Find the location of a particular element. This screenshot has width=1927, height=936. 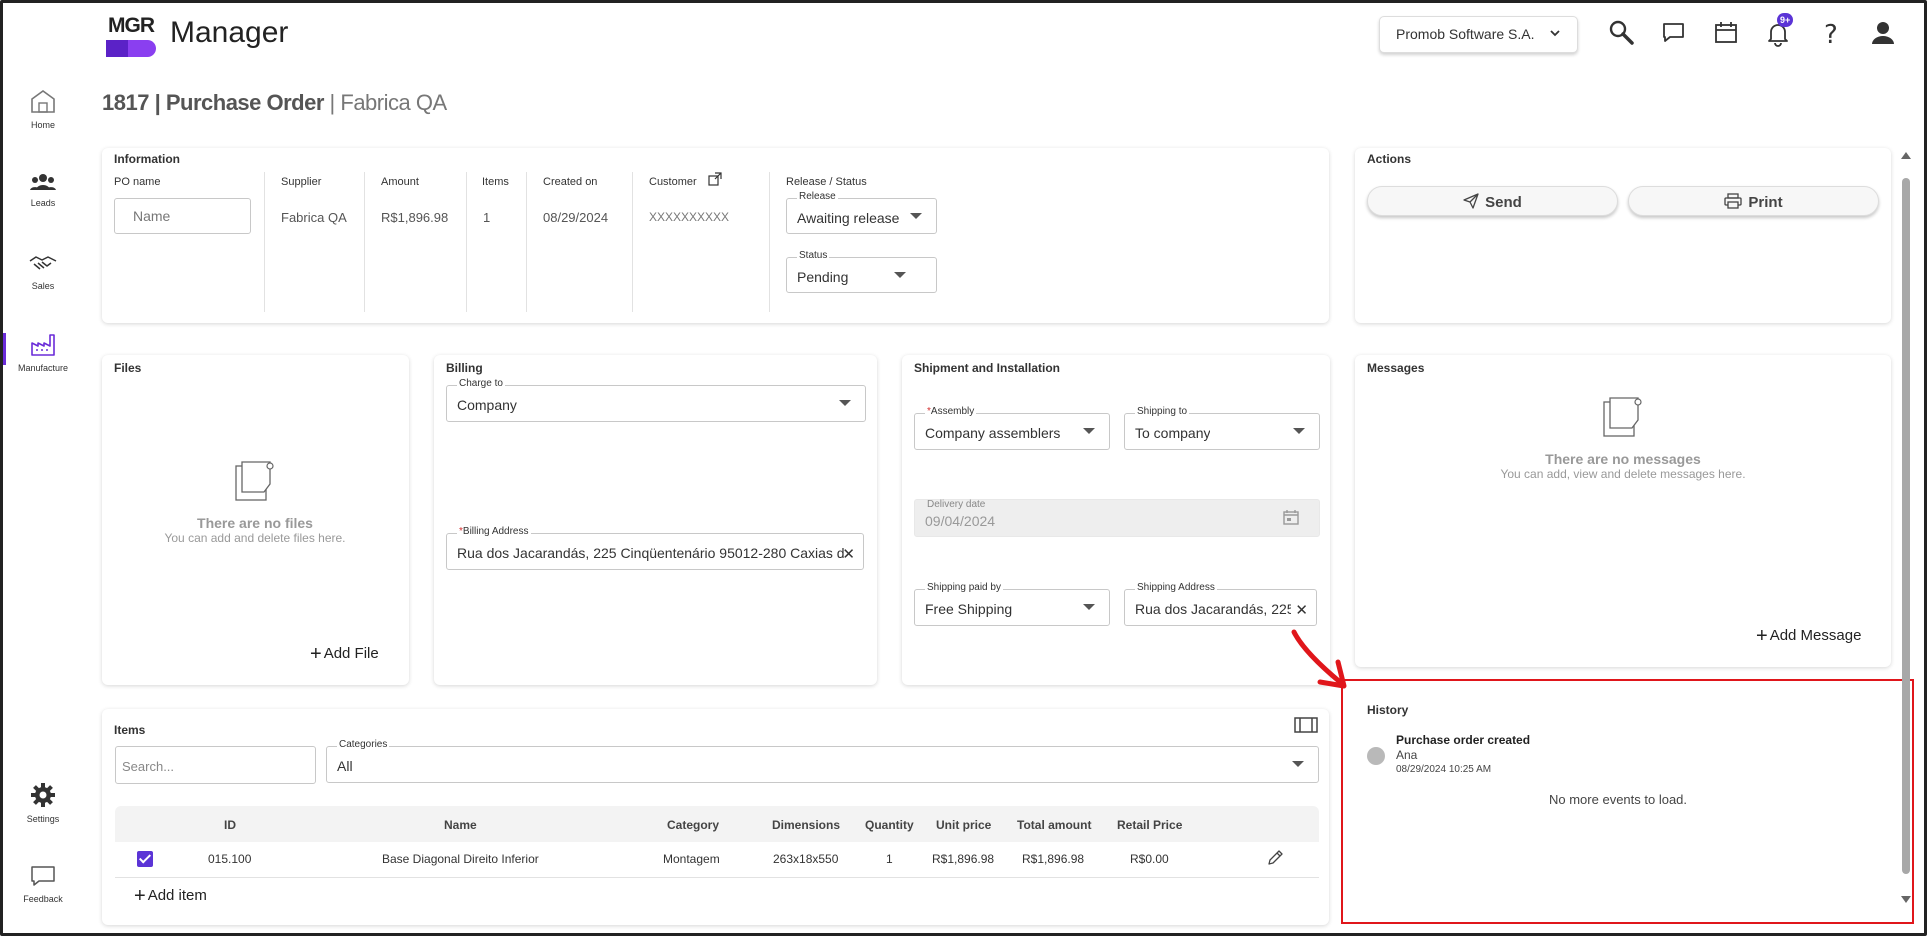

categories-label: Categories is located at coordinates (363, 744).